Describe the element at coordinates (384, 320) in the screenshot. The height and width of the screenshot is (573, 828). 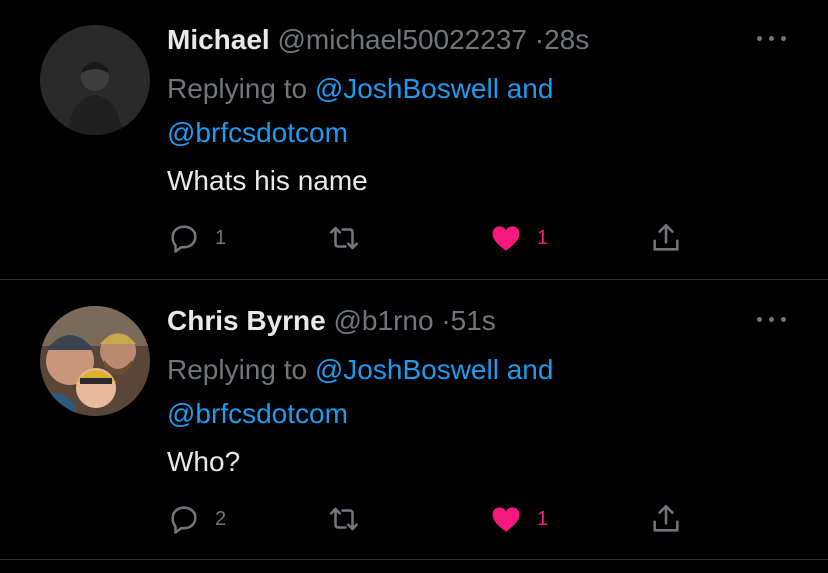
I see `user-handle: @b1rno` at that location.